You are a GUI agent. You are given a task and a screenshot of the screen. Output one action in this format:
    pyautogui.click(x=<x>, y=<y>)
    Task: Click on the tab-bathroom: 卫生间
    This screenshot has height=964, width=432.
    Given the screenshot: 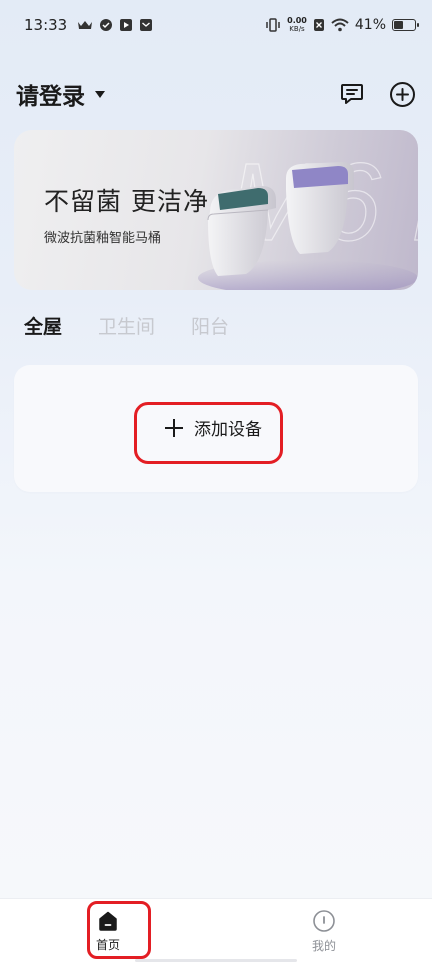 What is the action you would take?
    pyautogui.click(x=126, y=325)
    